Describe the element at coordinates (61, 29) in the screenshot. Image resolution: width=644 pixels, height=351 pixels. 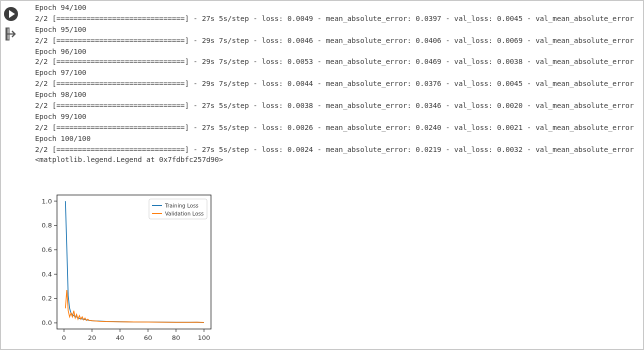
I see `log-line: Epoch 95/100` at that location.